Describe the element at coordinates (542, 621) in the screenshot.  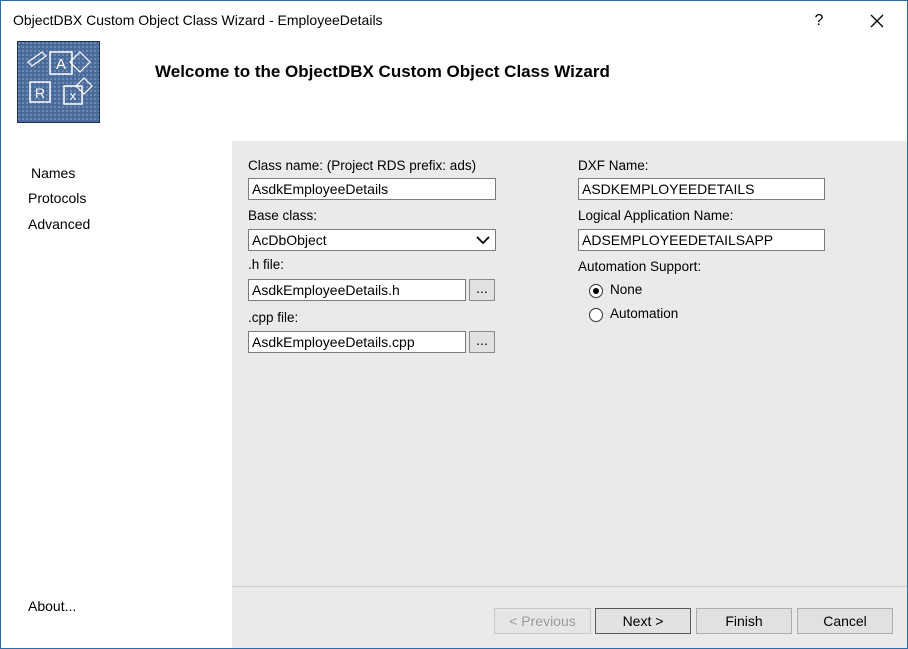
I see `previous-button: < Previous` at that location.